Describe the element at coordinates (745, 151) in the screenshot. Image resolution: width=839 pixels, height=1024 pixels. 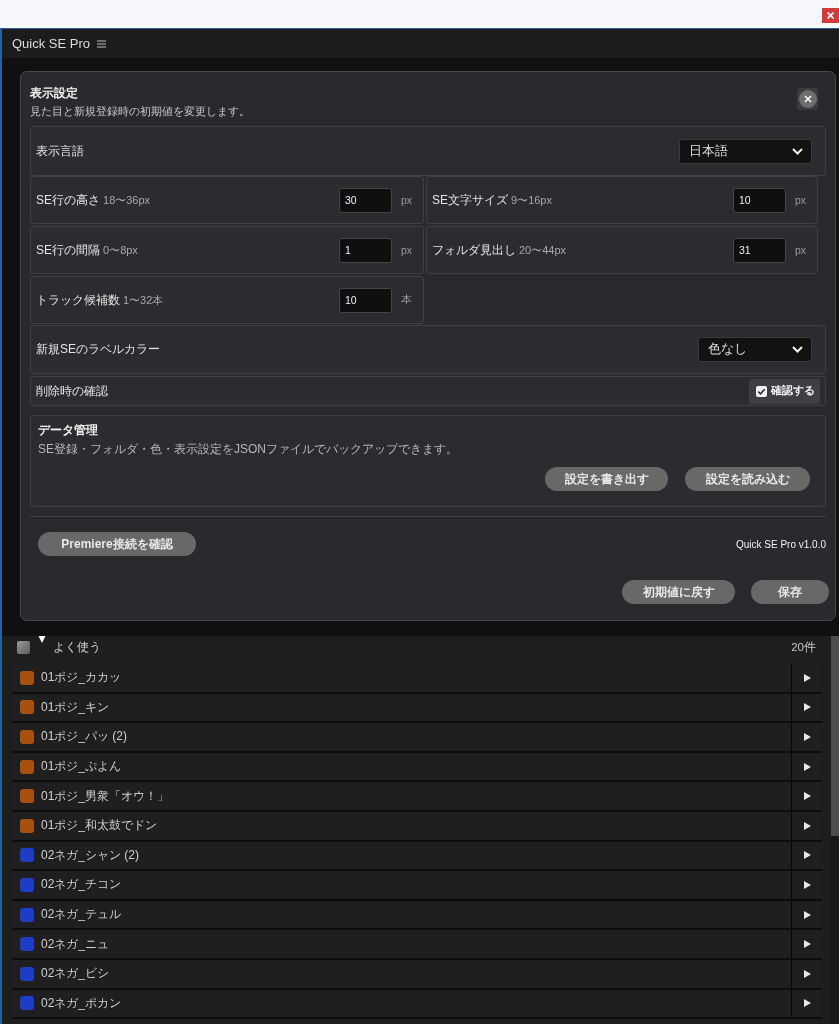
I see `language-select: 日本語` at that location.